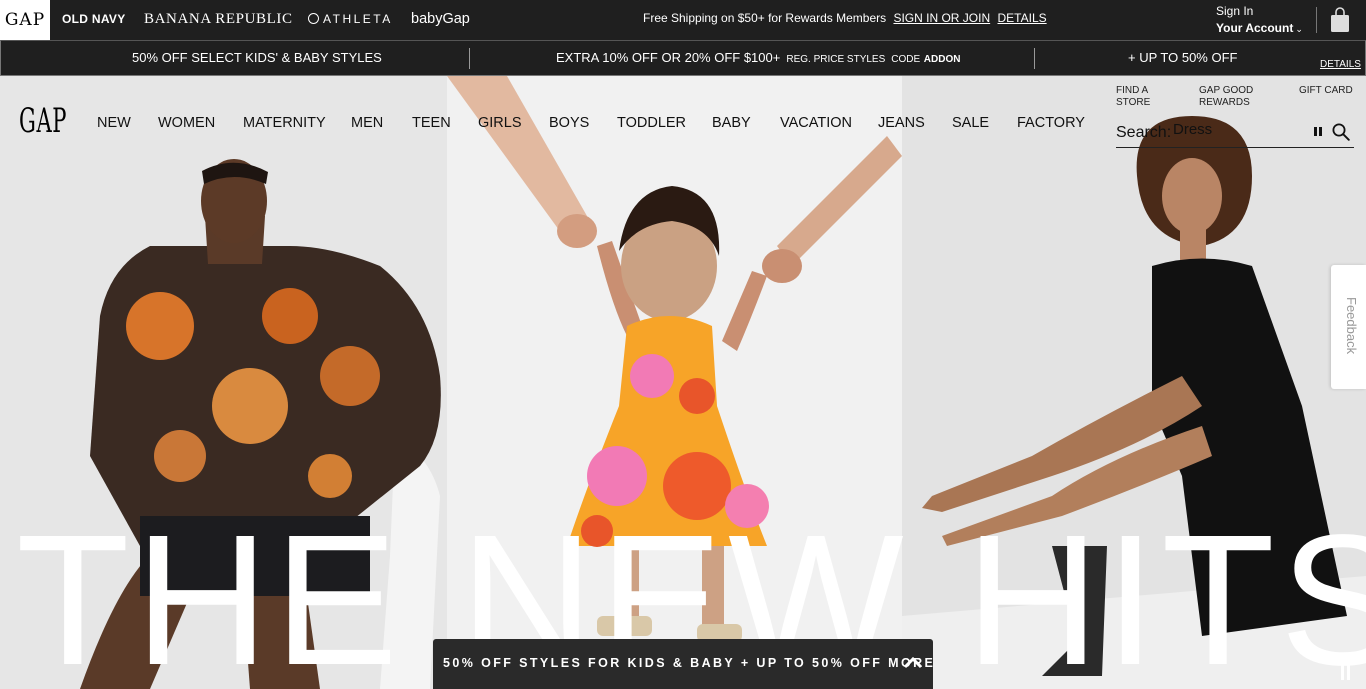 The width and height of the screenshot is (1366, 689). Describe the element at coordinates (257, 58) in the screenshot. I see `promo-kids-baby: 50% OFF SELECT KIDS' & BABY STYLES` at that location.